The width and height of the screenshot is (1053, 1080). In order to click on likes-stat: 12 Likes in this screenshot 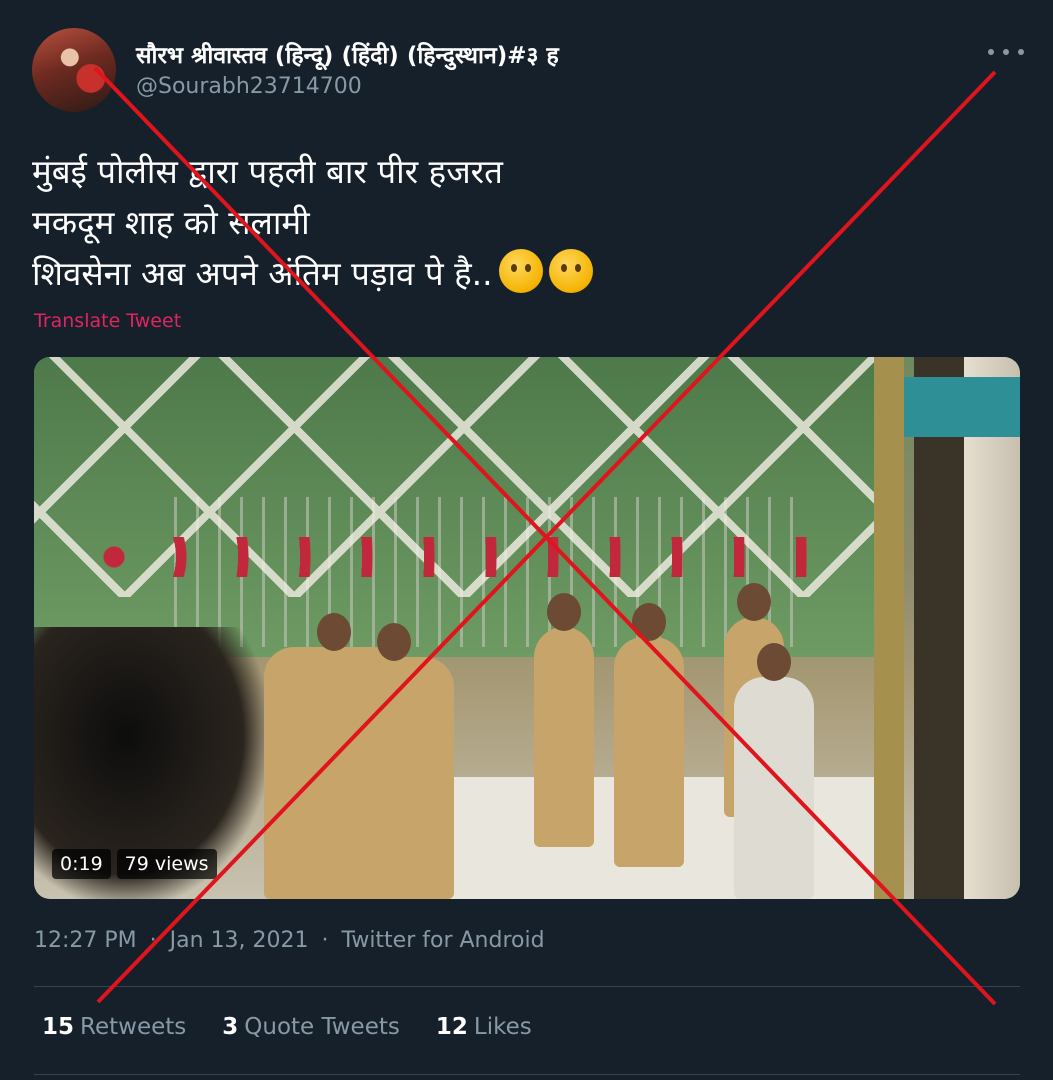, I will do `click(484, 1027)`.